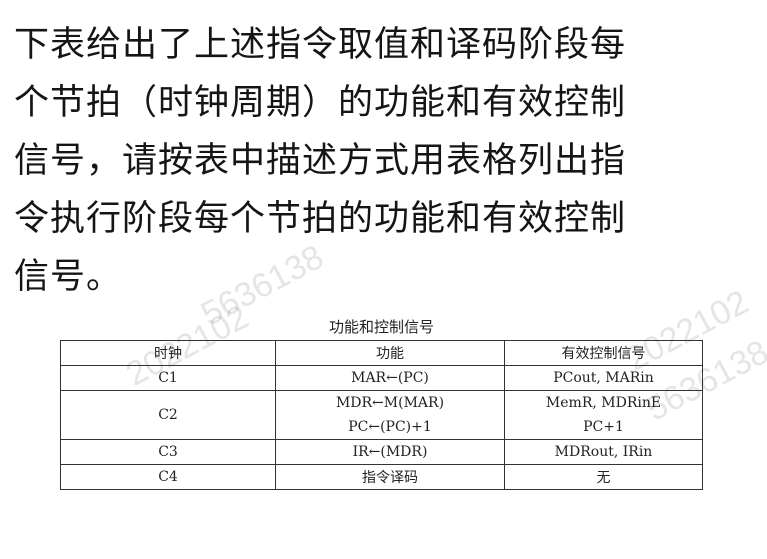  What do you see at coordinates (68, 277) in the screenshot?
I see `question-line: 信号。` at bounding box center [68, 277].